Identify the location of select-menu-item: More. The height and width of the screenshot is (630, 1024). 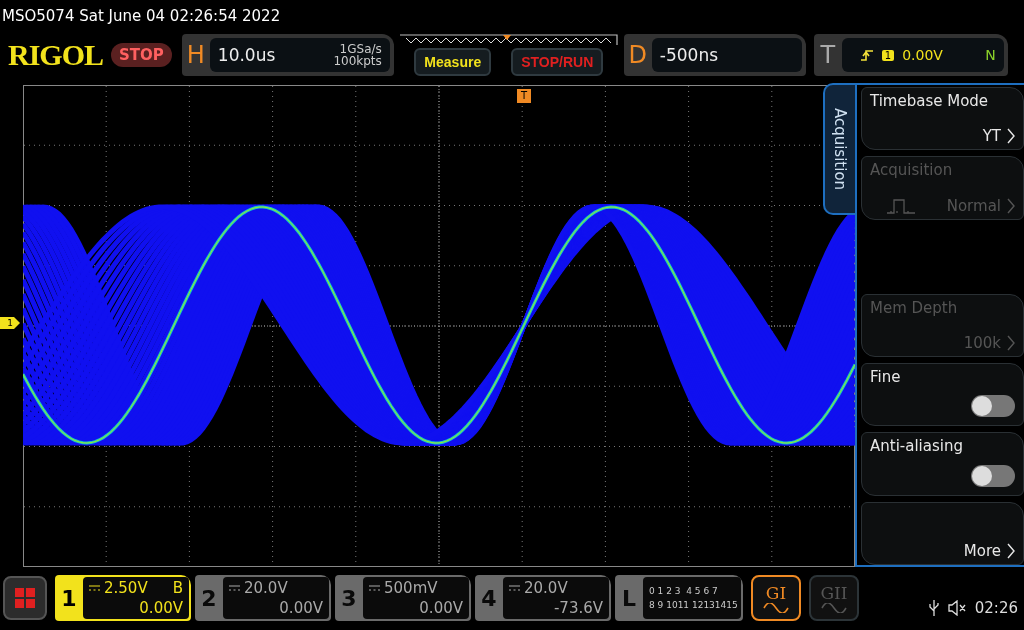
(942, 533).